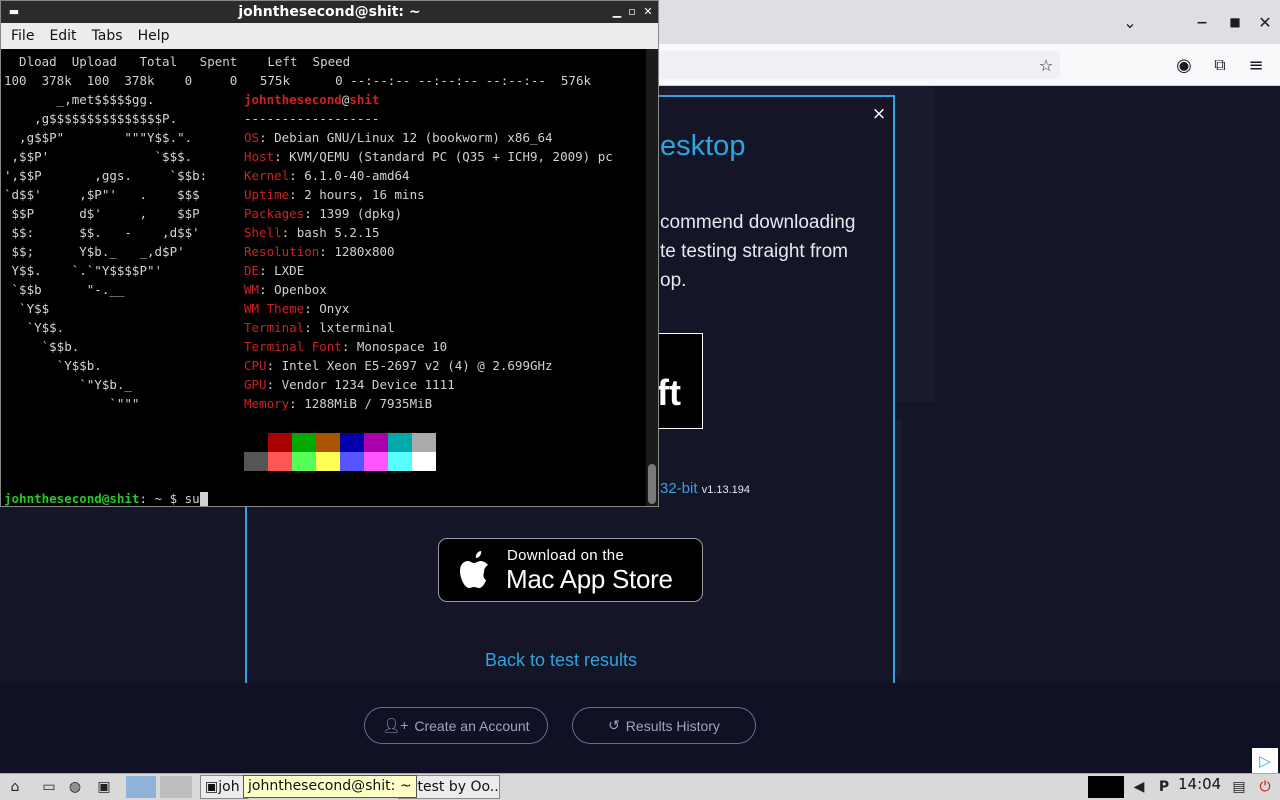 Image resolution: width=1280 pixels, height=800 pixels. I want to click on sysinfo-line: Packages: 1399 (dpkg), so click(323, 213).